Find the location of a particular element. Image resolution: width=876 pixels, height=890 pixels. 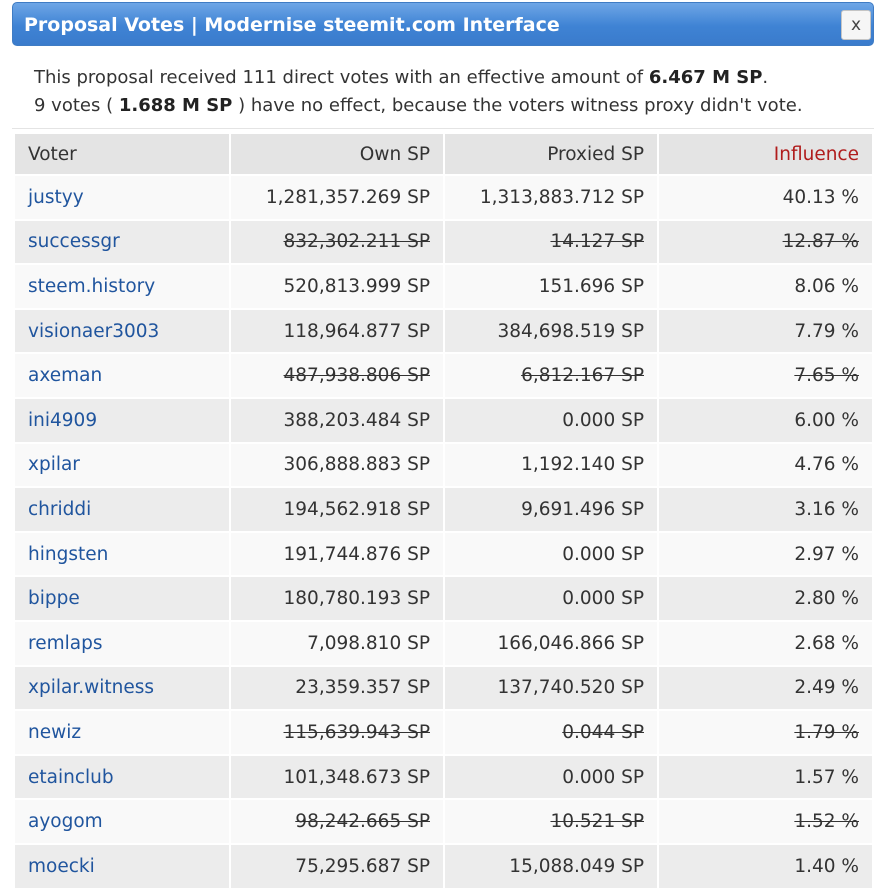

table-cell: 8.06 % is located at coordinates (766, 287).